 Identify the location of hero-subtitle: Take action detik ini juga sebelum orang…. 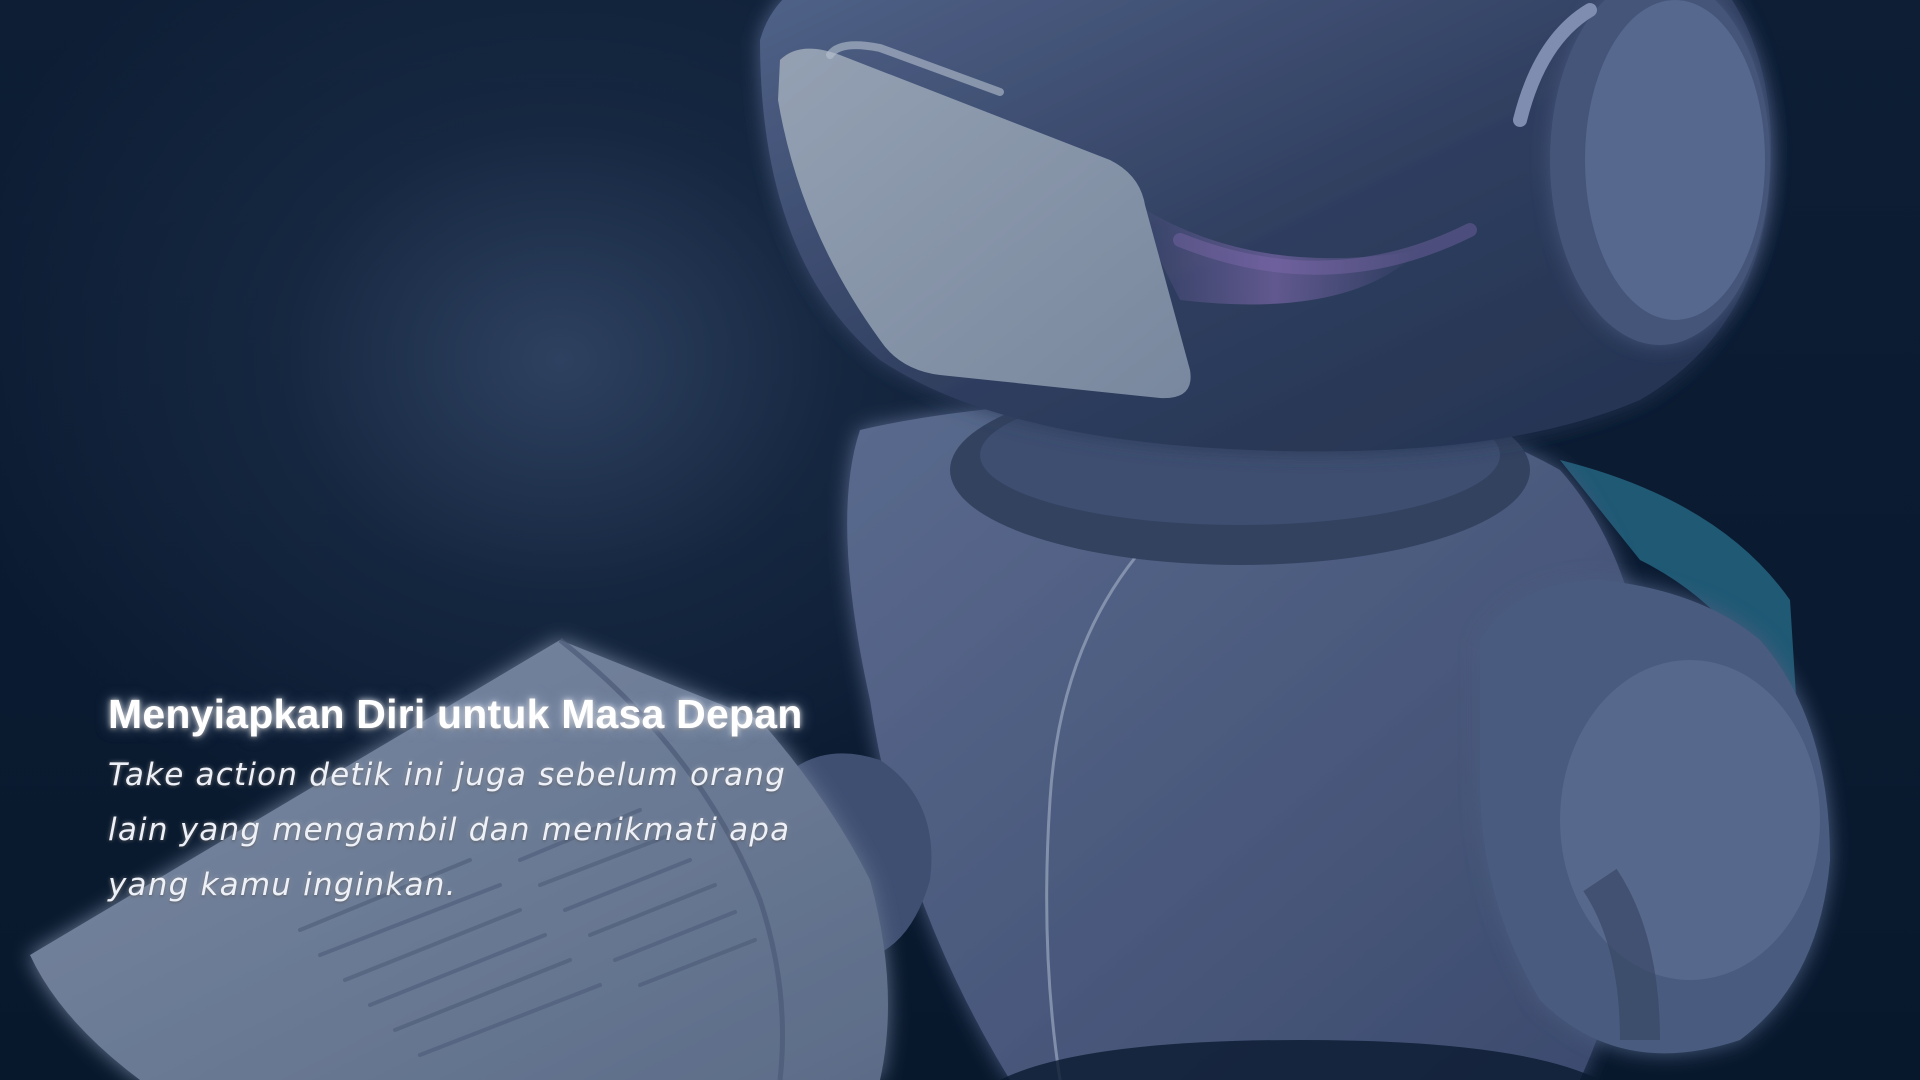
(449, 830).